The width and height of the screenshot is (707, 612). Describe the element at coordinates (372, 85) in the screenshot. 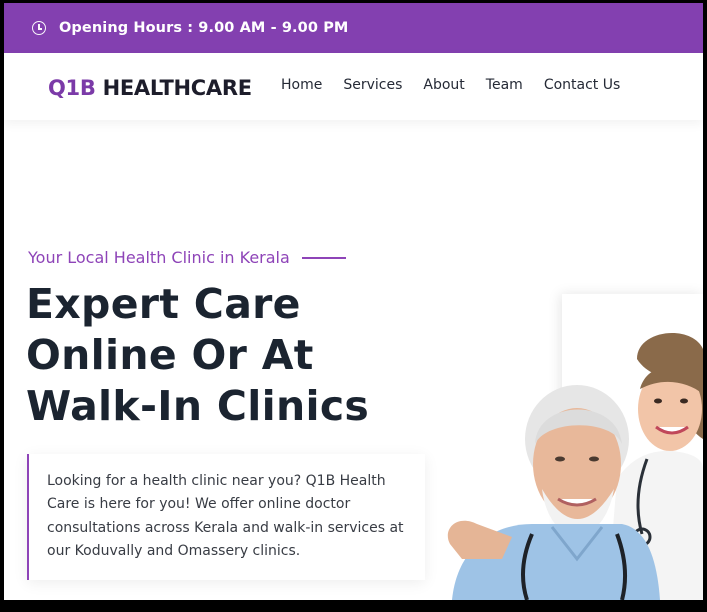

I see `nav-services-link: Services` at that location.